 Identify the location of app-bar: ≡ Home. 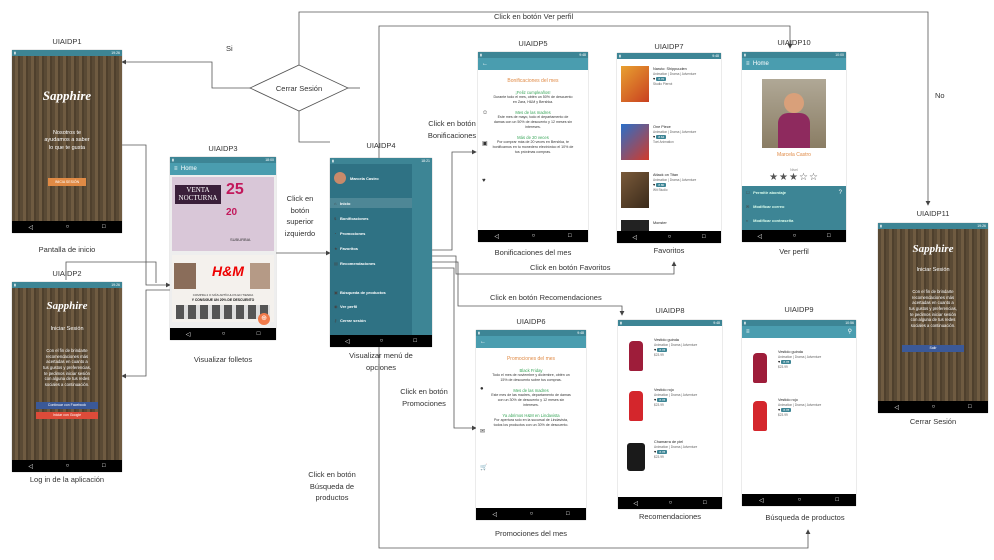
(794, 64).